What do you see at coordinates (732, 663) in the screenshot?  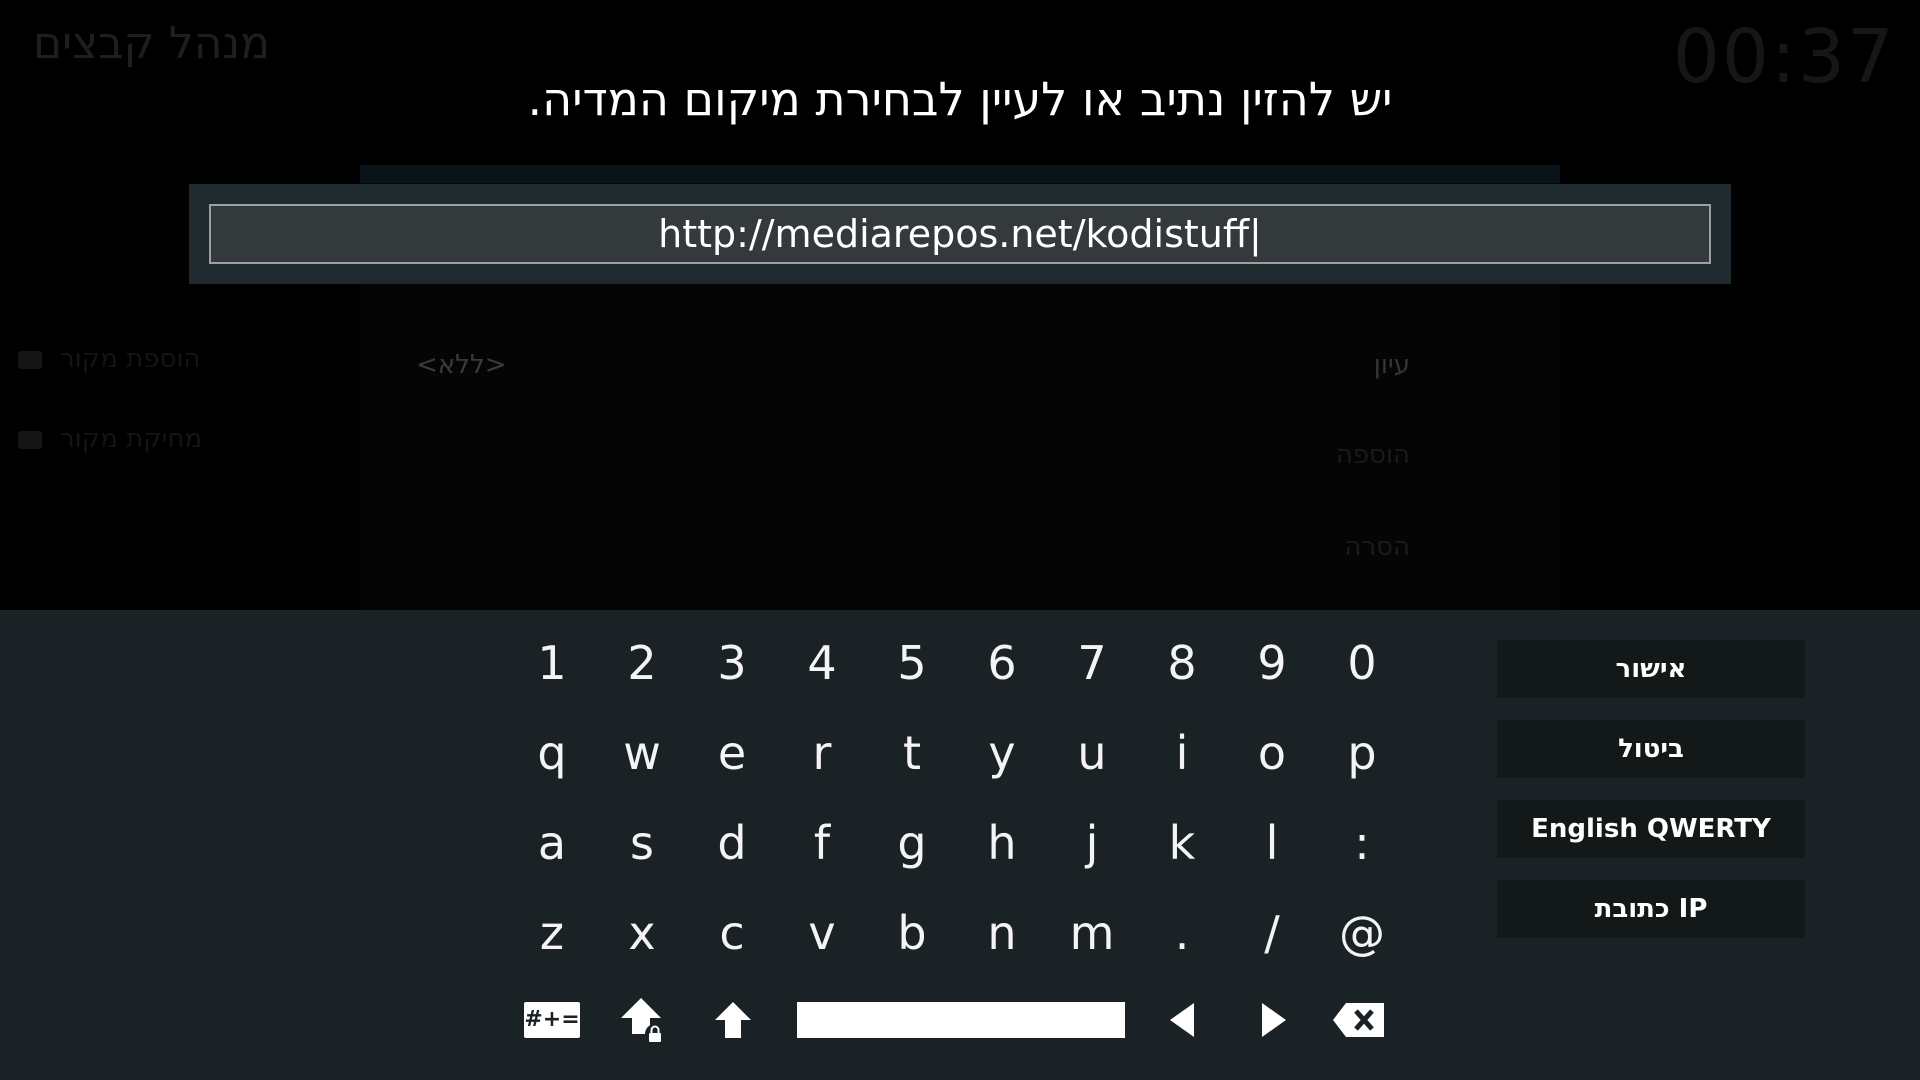 I see `key: 3` at bounding box center [732, 663].